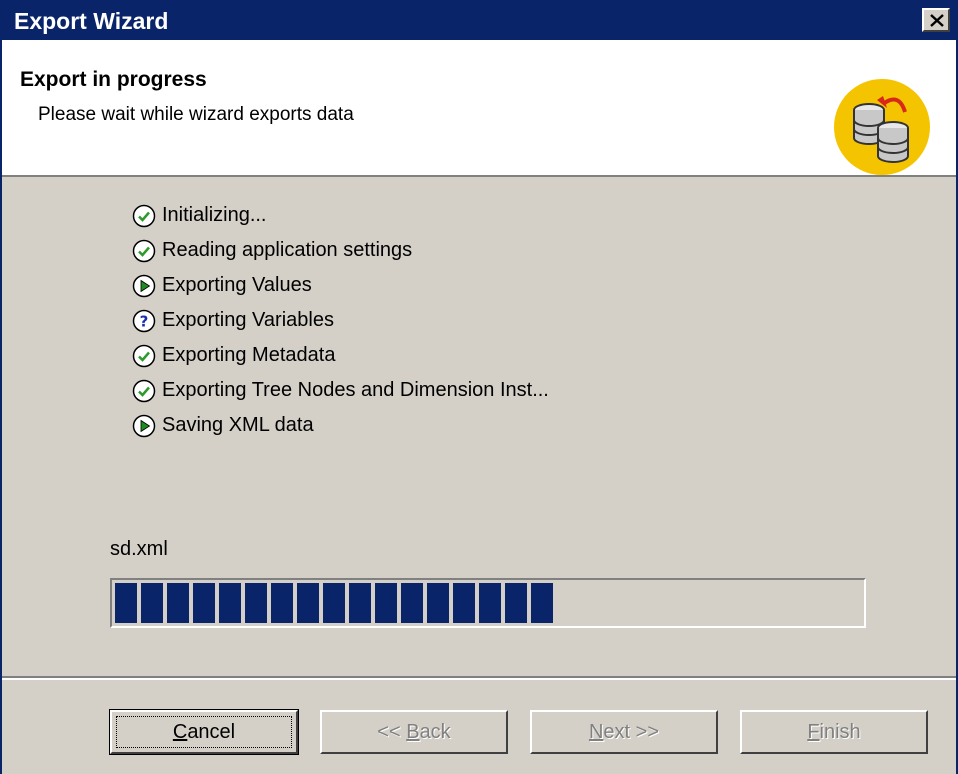 This screenshot has width=958, height=774. Describe the element at coordinates (196, 114) in the screenshot. I see `header-subtitle: Please wait while wizard exports data` at that location.